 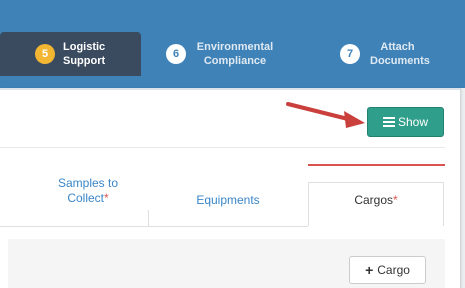 I want to click on tab-samples-to-collect: Samples to Collect*, so click(x=88, y=191).